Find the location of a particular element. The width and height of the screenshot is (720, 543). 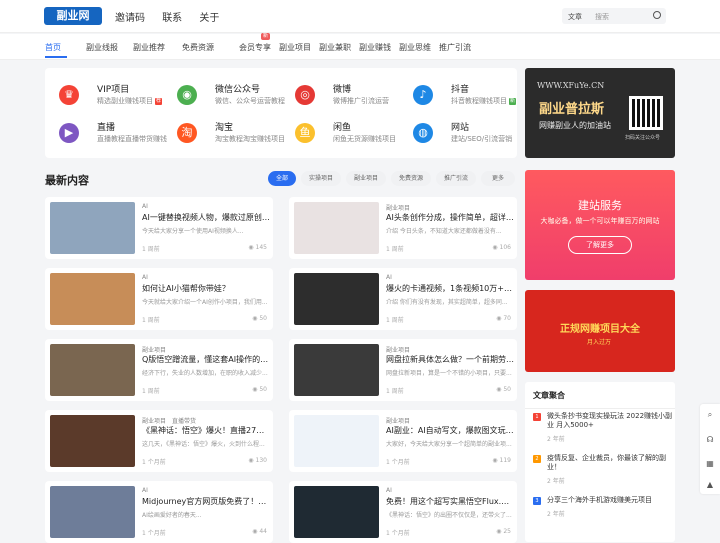

search-box: 文章 搜索 is located at coordinates (614, 16).